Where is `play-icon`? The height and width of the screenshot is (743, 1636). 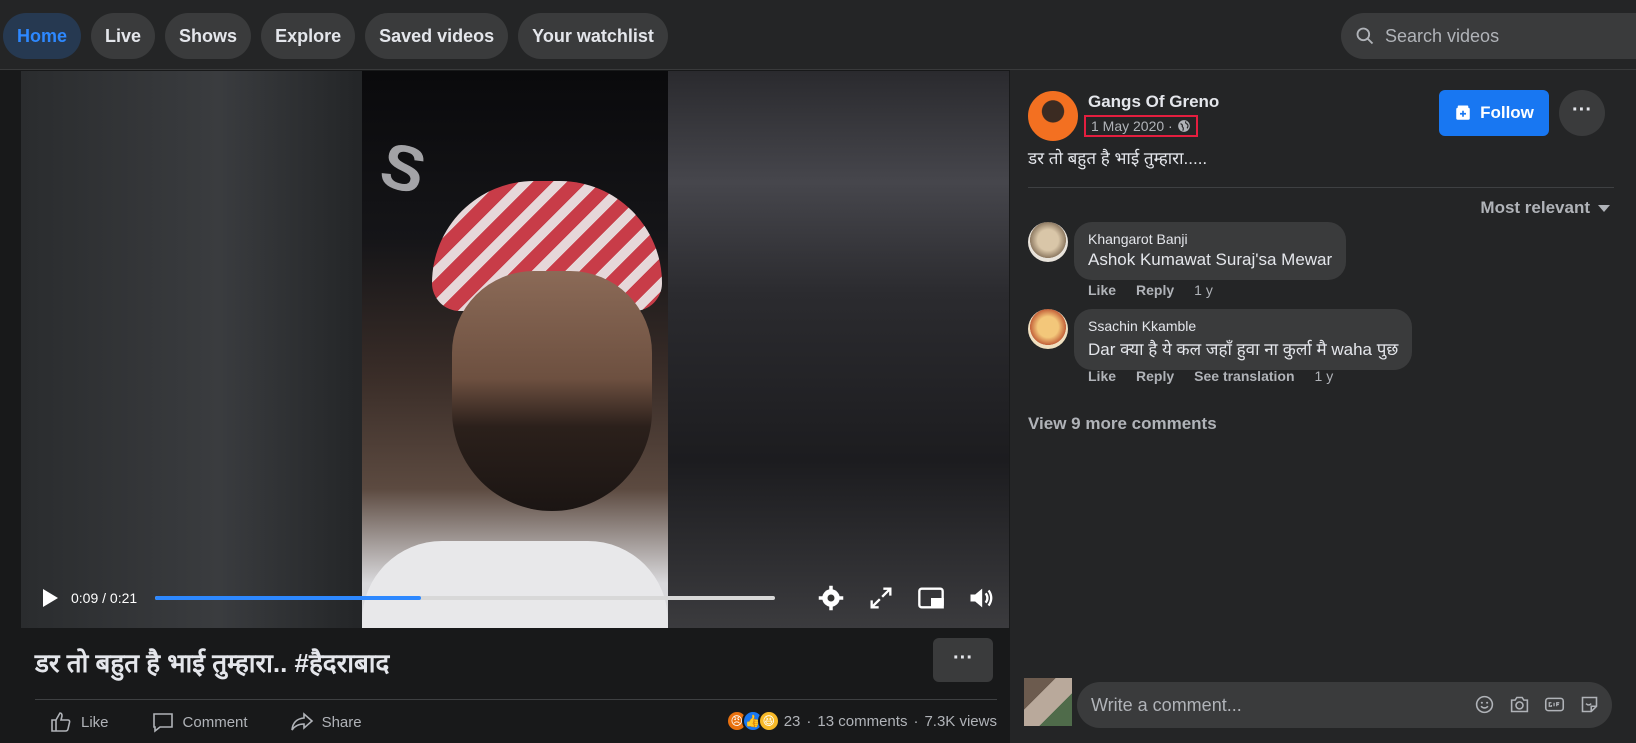
play-icon is located at coordinates (49, 598).